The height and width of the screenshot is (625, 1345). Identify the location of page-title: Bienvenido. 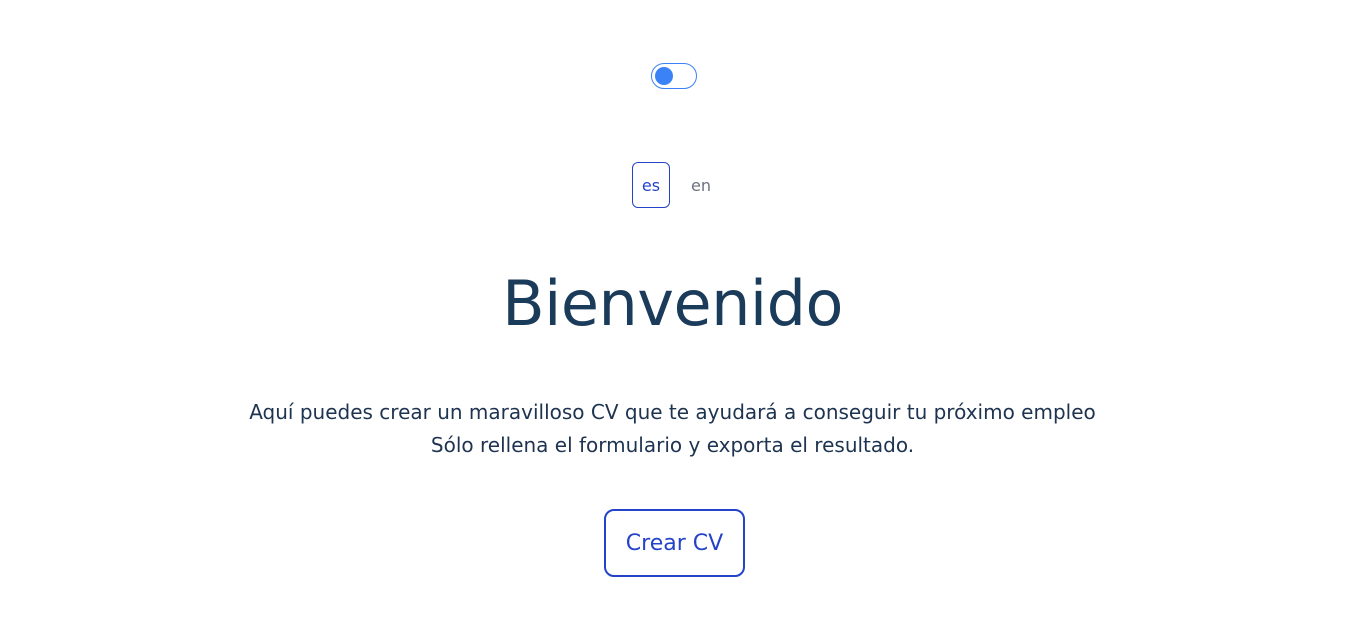
(672, 303).